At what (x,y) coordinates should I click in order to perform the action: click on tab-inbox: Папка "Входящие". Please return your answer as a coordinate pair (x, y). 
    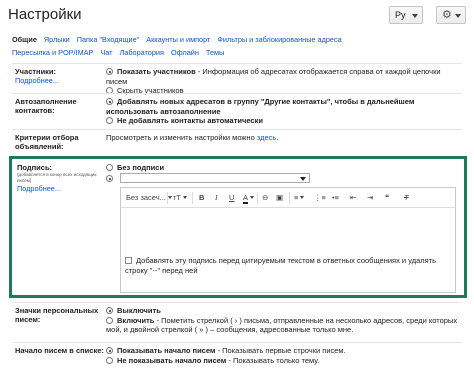
    Looking at the image, I should click on (108, 39).